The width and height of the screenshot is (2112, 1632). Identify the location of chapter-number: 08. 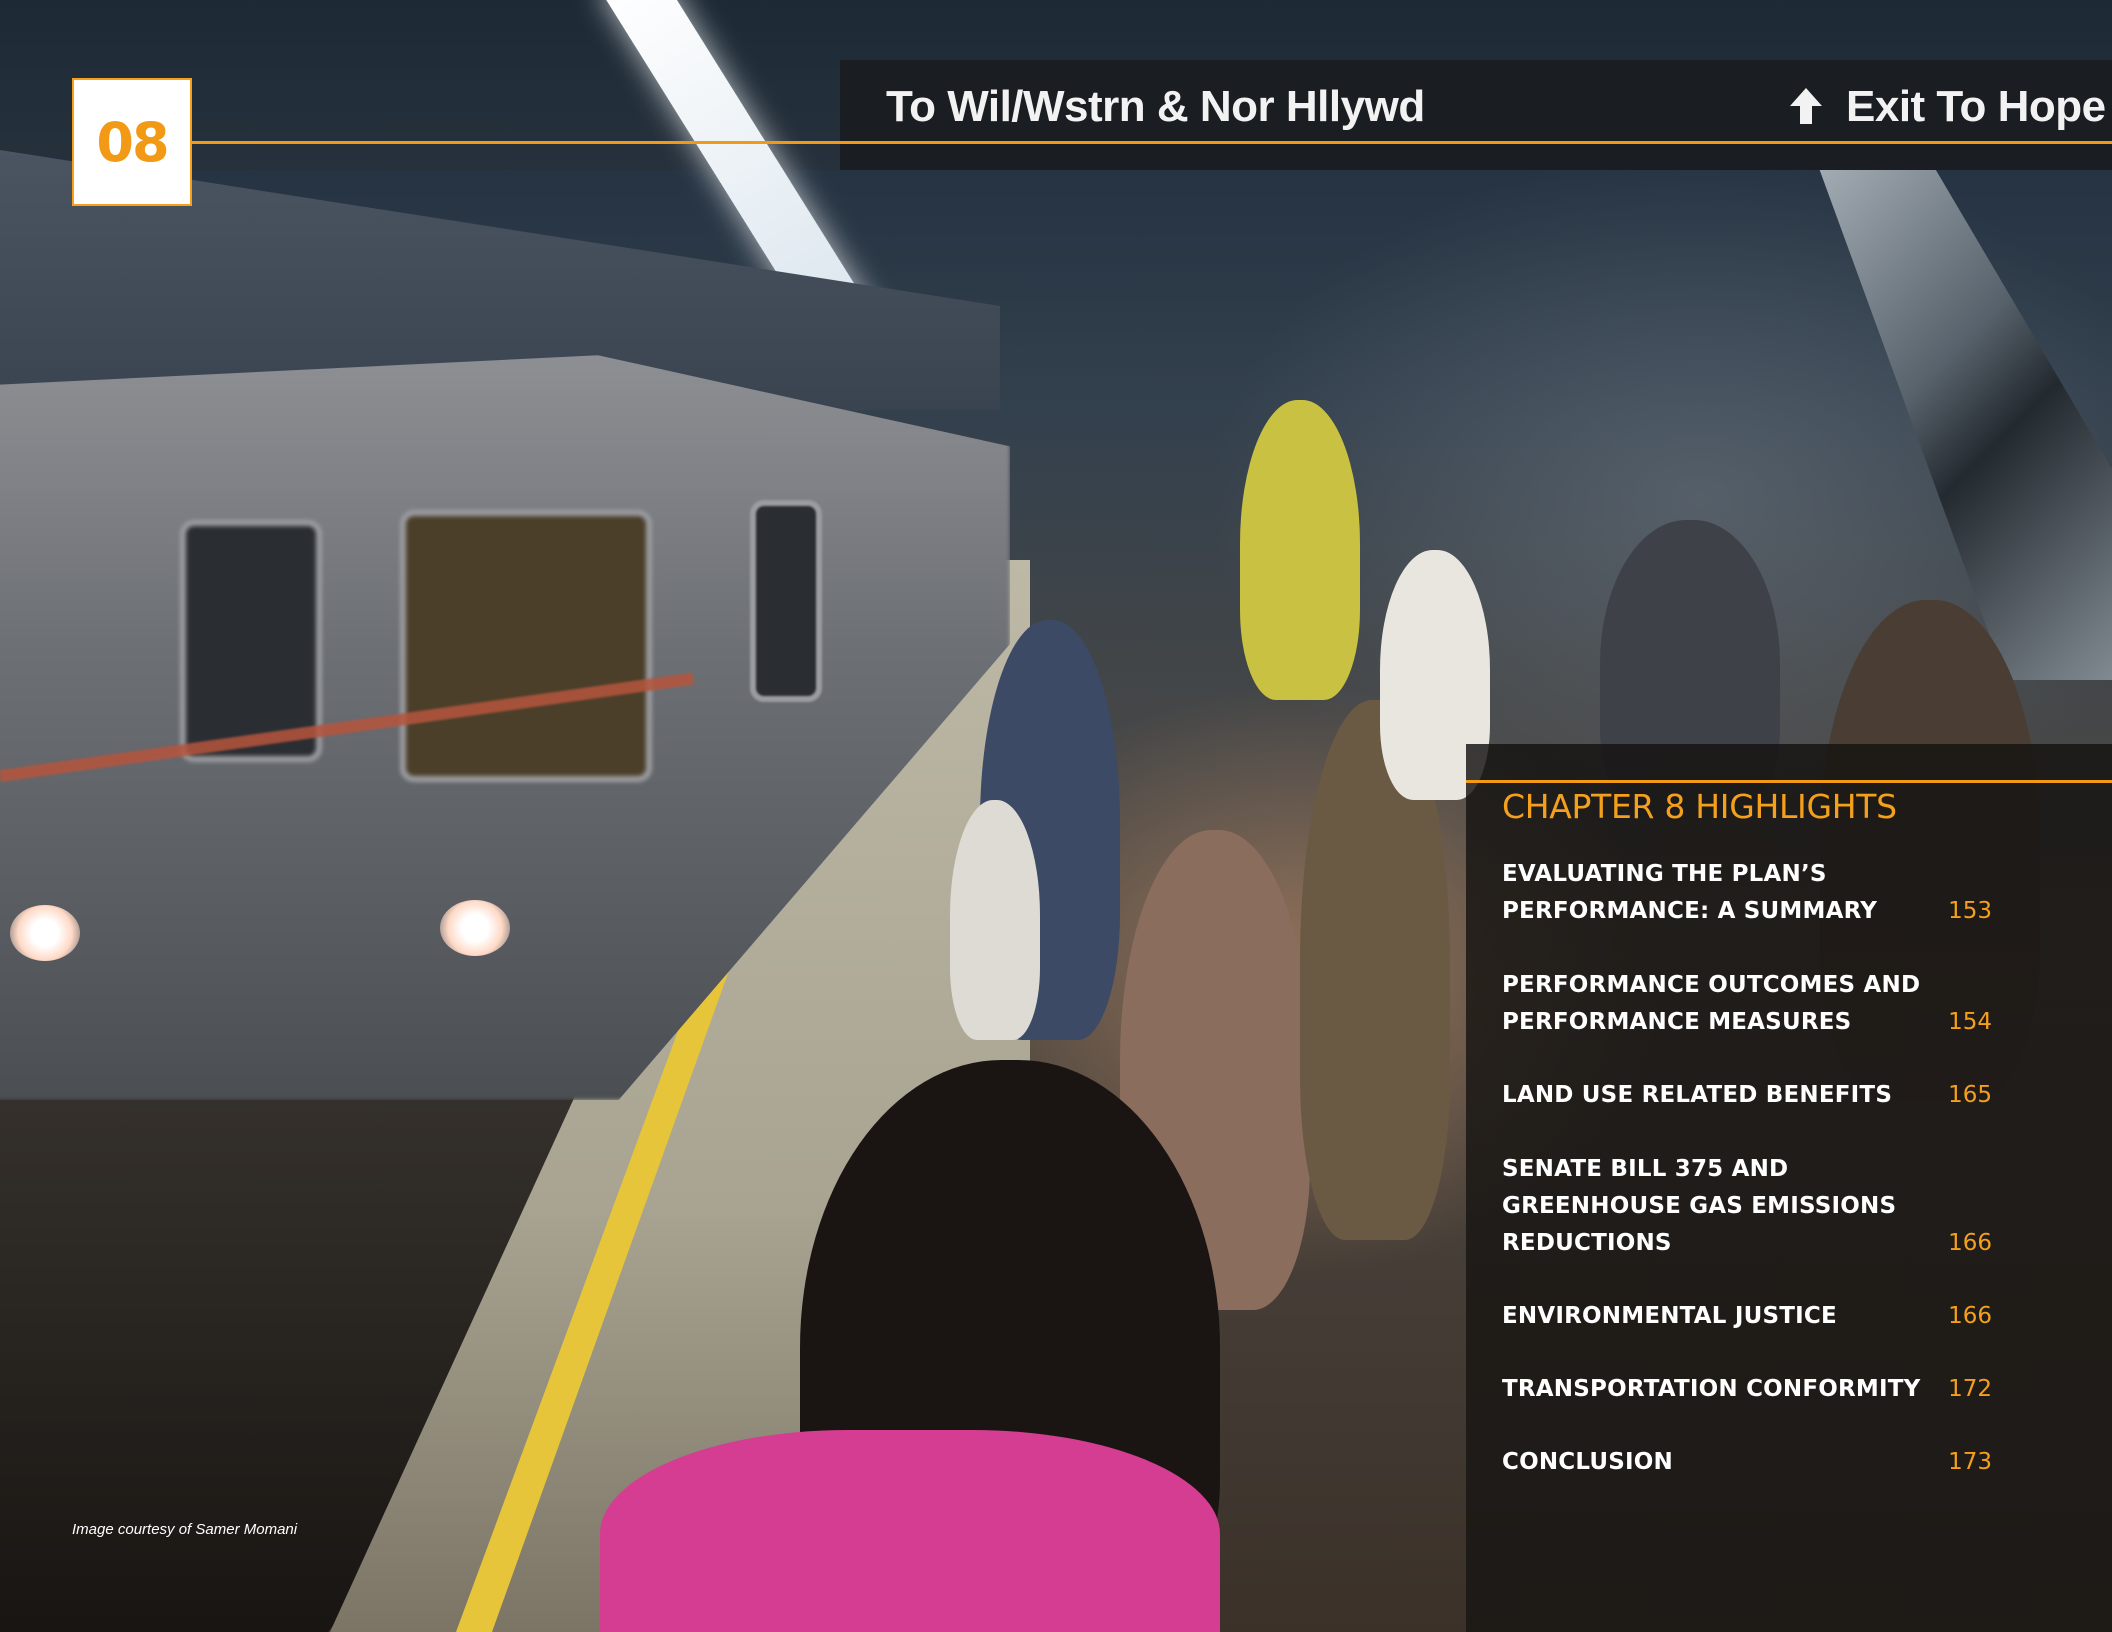
(132, 142).